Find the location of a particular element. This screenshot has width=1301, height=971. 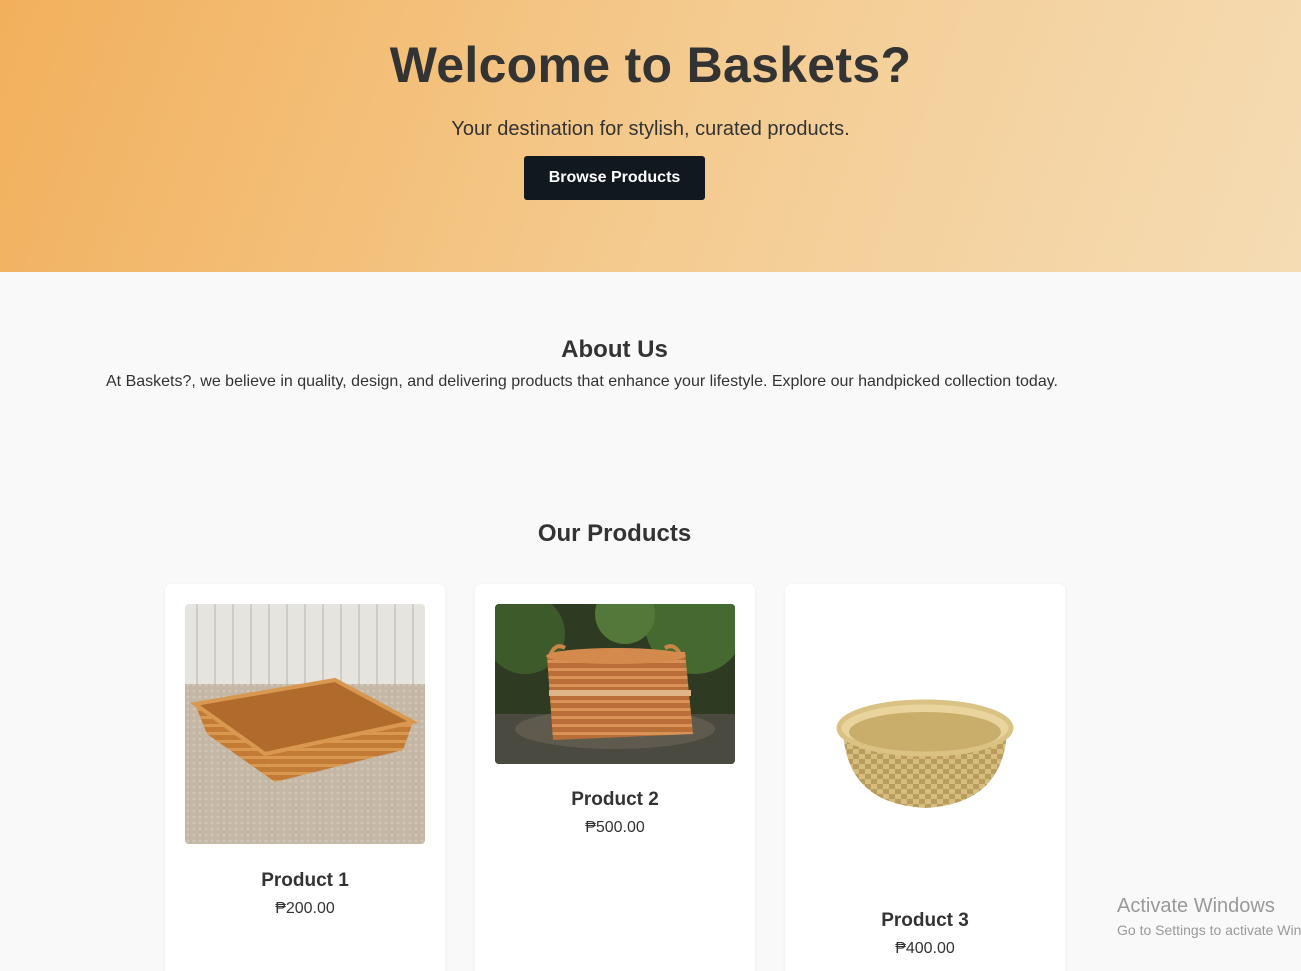

products-title: Our Products is located at coordinates (614, 533).